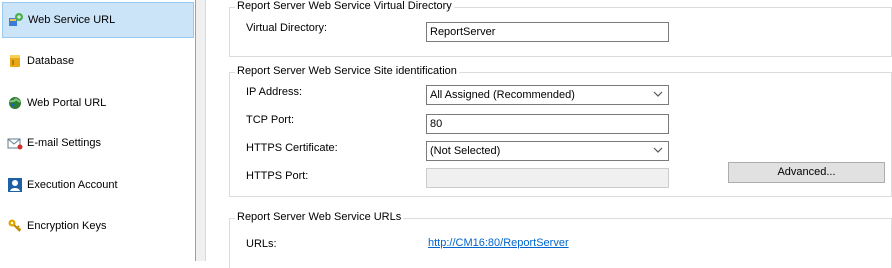  I want to click on sidebar-item-label: Web Portal URL, so click(67, 103).